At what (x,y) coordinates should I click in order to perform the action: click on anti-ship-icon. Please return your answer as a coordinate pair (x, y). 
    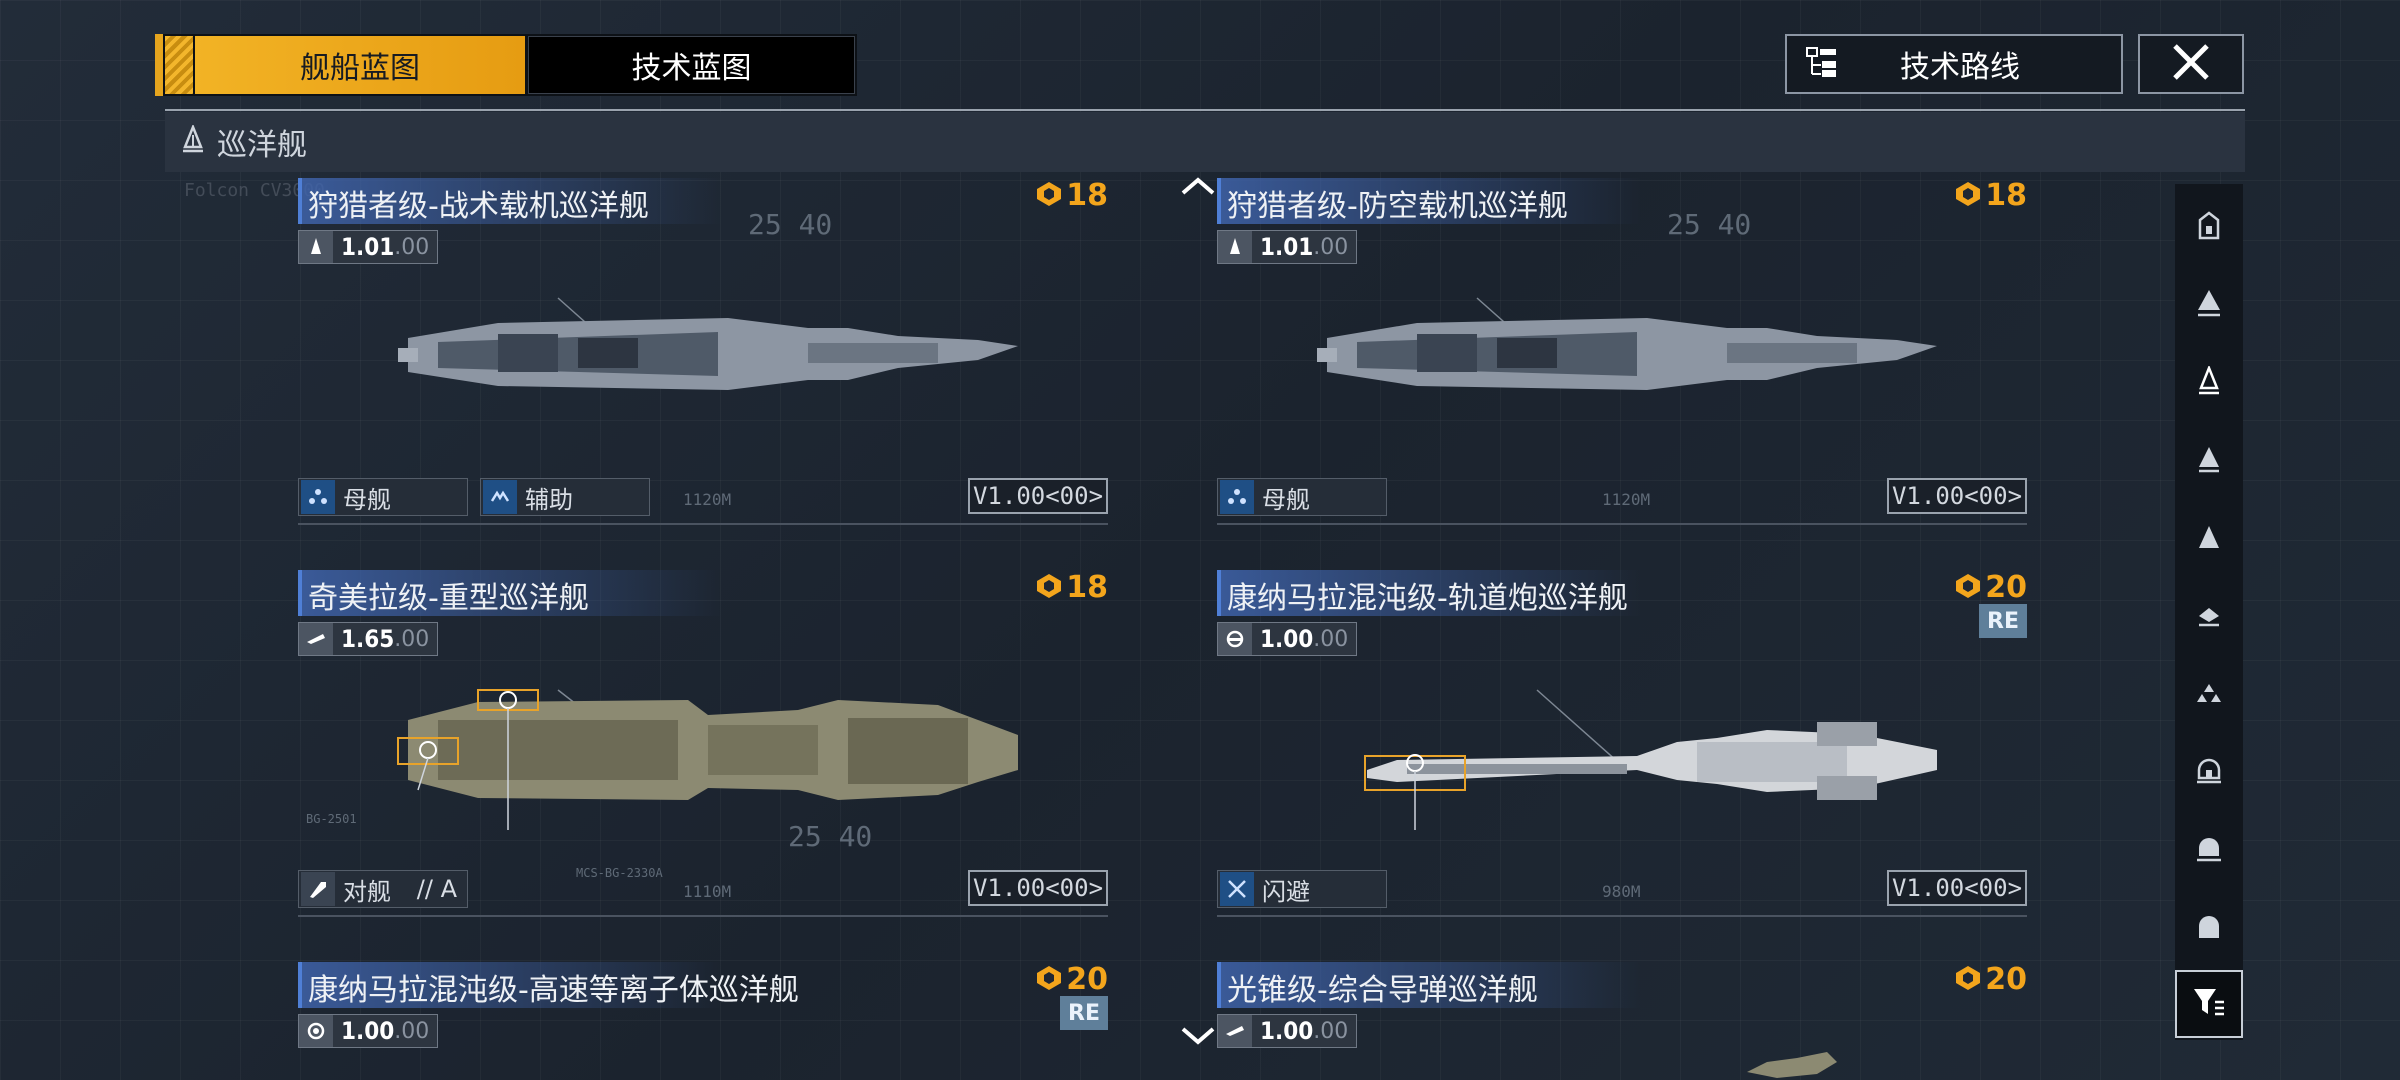
    Looking at the image, I should click on (318, 889).